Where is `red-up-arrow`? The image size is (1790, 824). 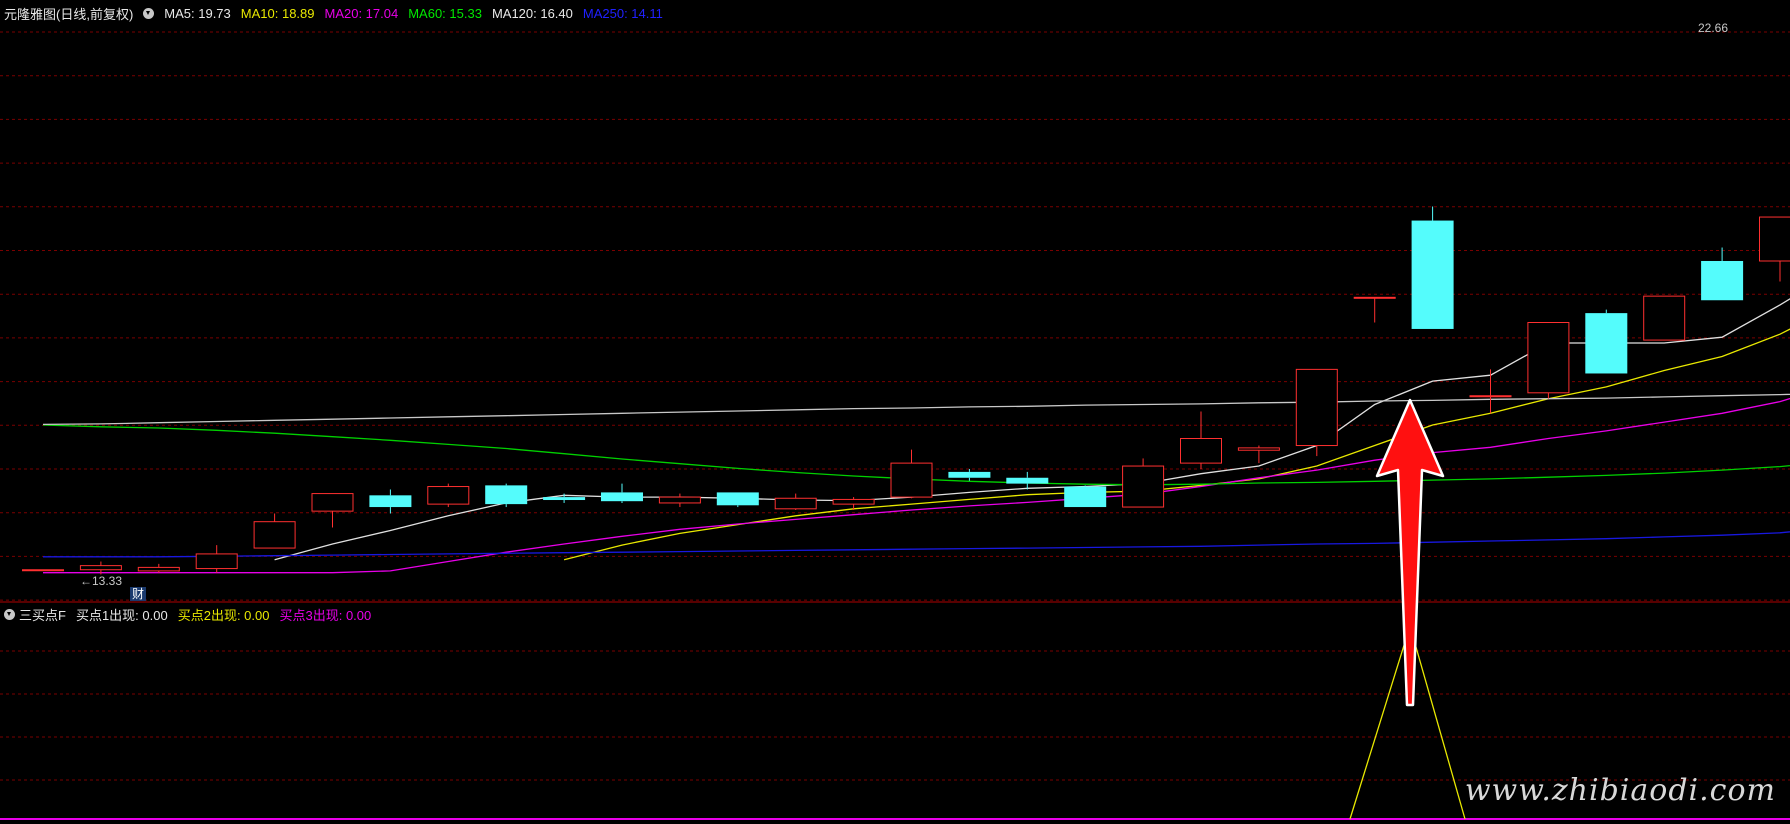
red-up-arrow is located at coordinates (1410, 552).